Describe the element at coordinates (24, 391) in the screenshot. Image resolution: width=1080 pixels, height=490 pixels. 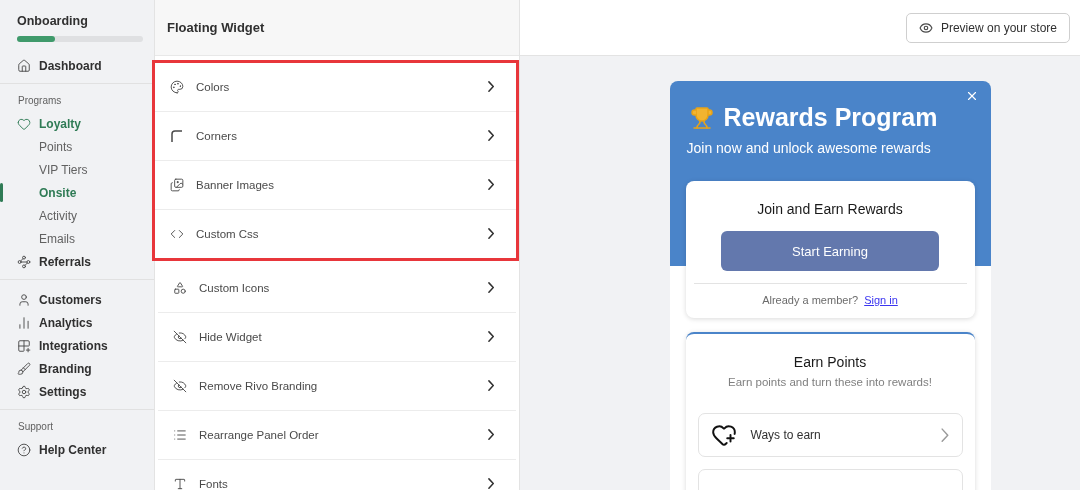
I see `settings-icon` at that location.